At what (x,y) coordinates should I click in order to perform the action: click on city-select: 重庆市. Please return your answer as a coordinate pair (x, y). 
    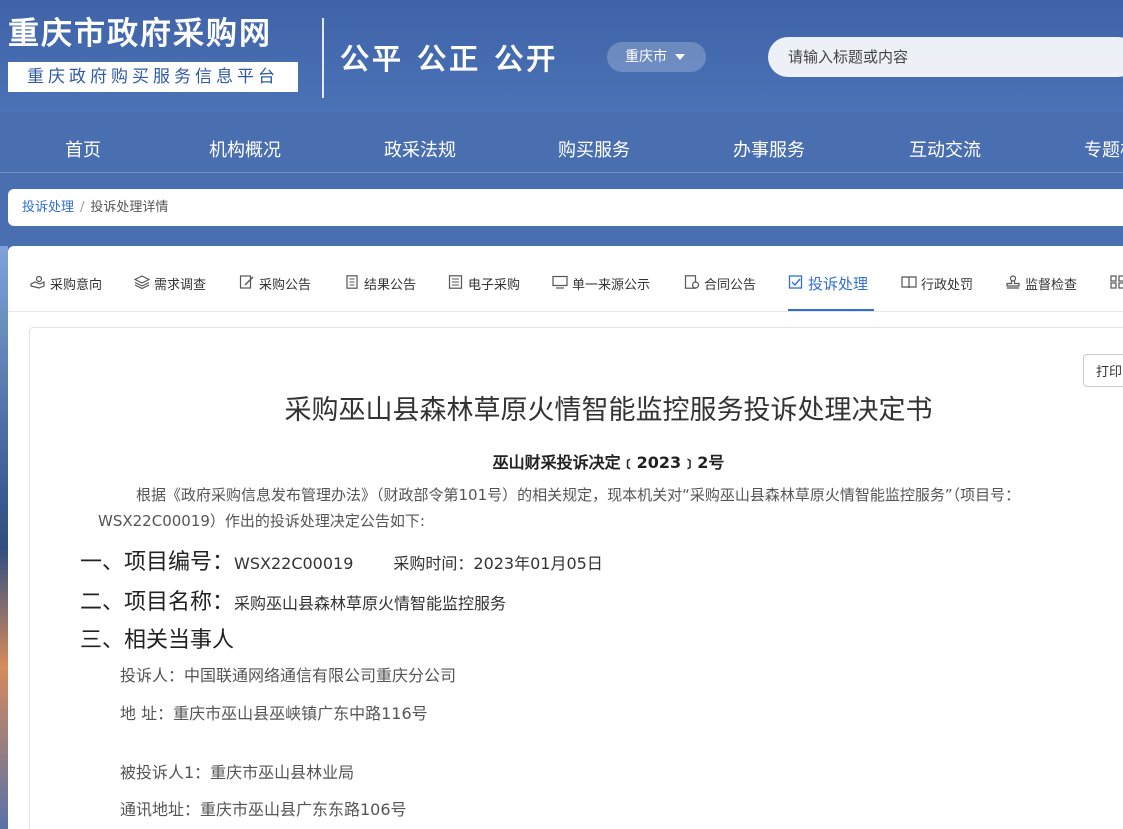
    Looking at the image, I should click on (656, 57).